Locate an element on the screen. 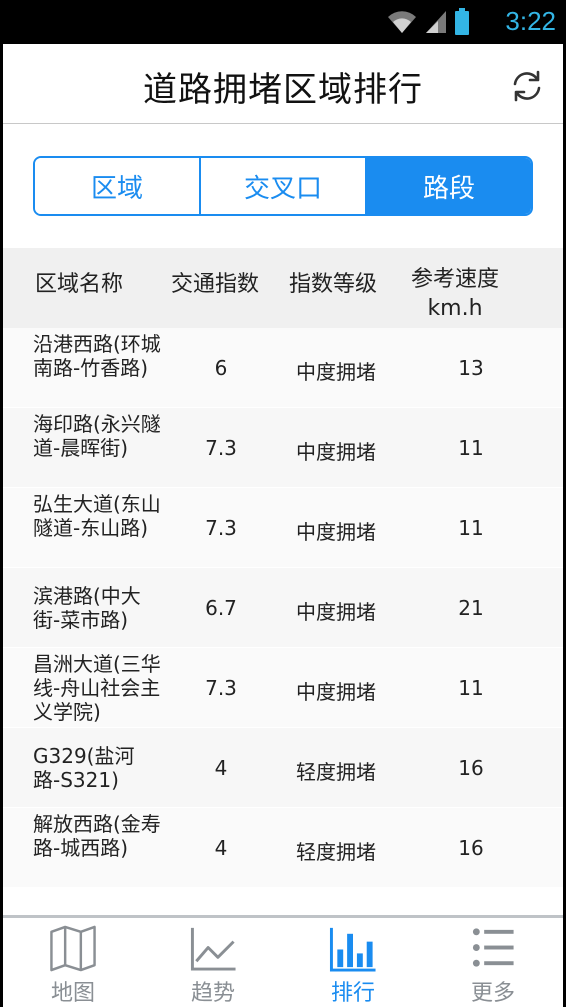  header-ref-speed-label: 参考速度 is located at coordinates (454, 279).